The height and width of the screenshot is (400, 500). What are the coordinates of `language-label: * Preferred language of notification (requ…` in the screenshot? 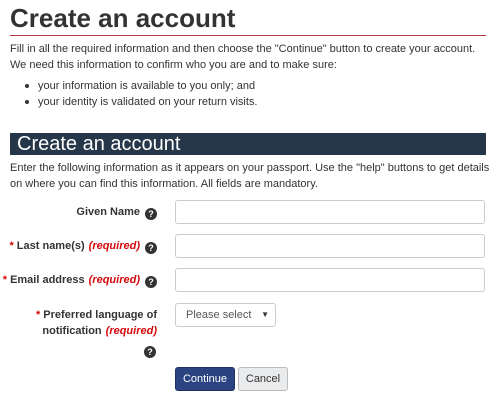 It's located at (96, 323).